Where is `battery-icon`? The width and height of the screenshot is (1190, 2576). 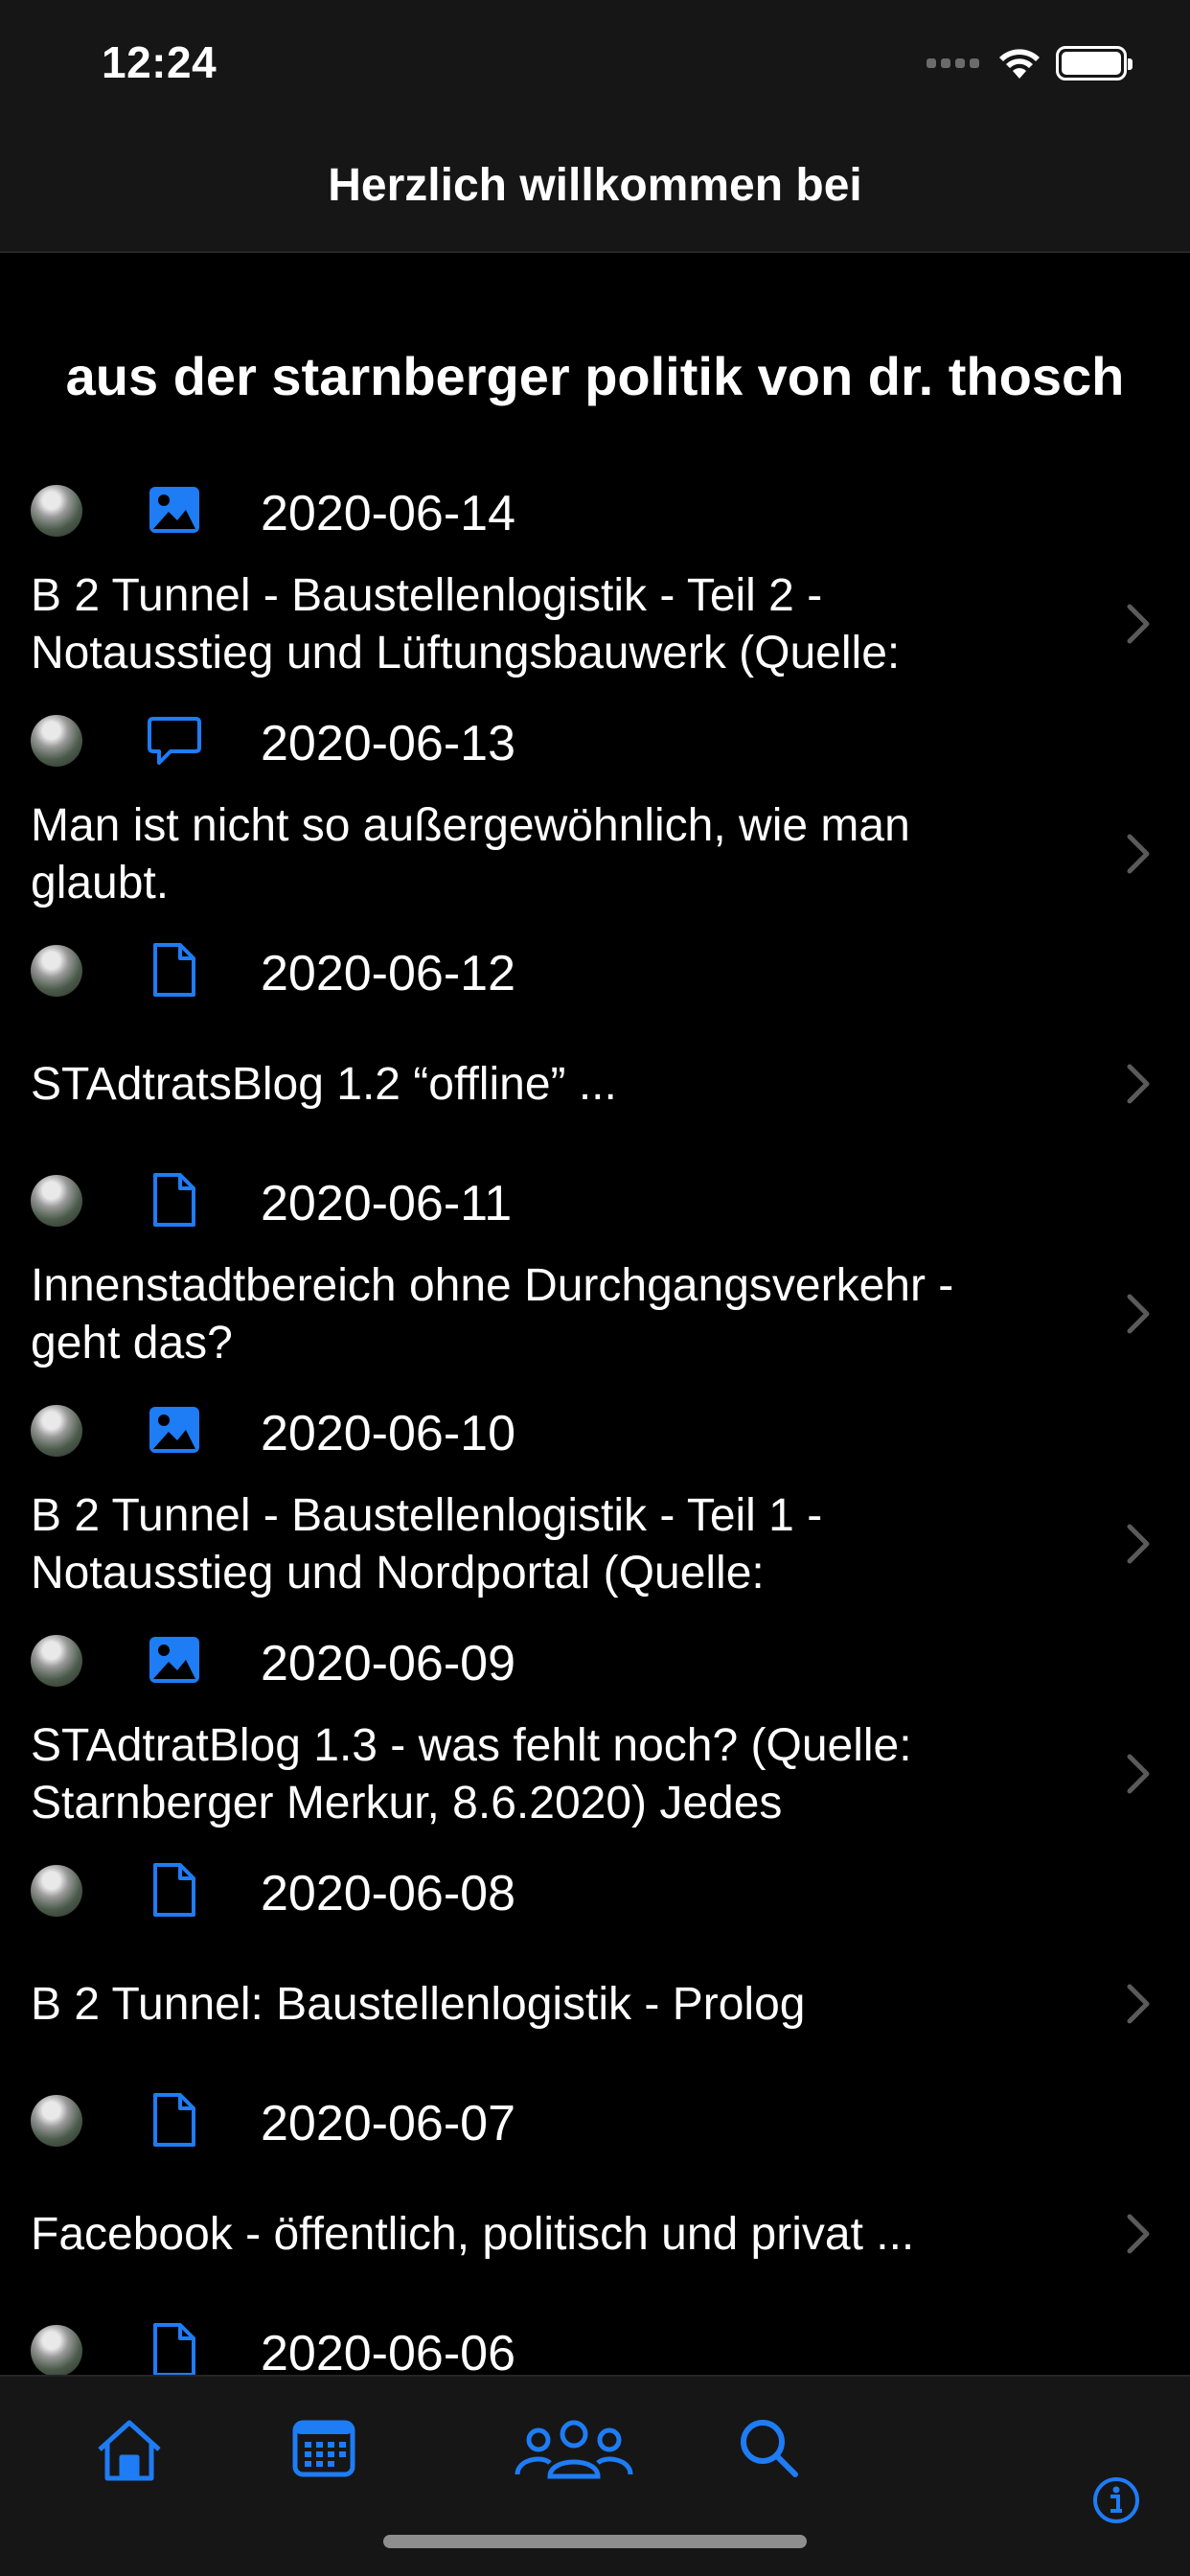 battery-icon is located at coordinates (1095, 63).